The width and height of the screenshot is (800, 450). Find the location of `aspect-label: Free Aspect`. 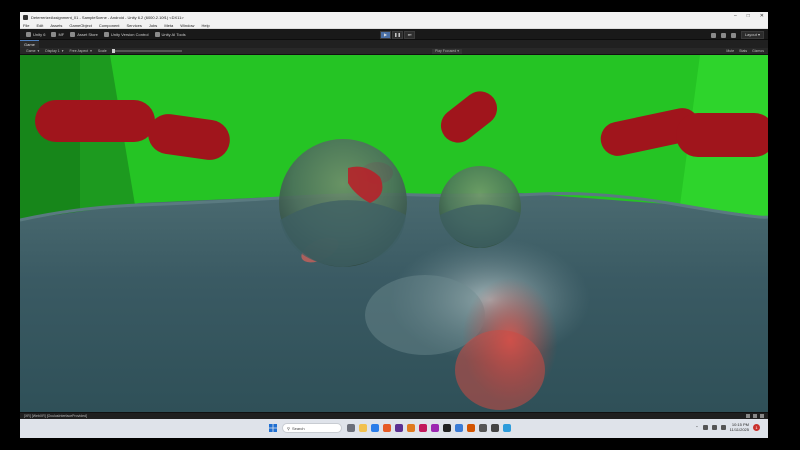

aspect-label: Free Aspect is located at coordinates (79, 51).